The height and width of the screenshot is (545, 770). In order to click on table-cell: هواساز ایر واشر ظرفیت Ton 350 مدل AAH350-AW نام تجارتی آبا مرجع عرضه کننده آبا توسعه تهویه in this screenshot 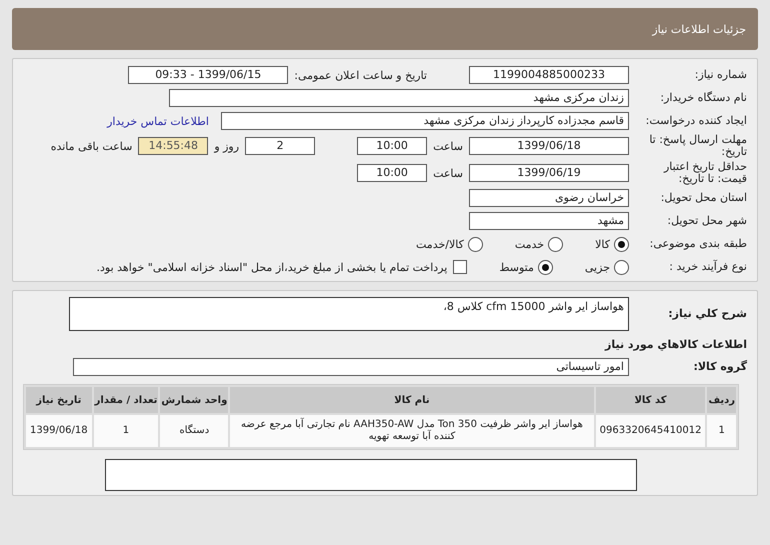, I will do `click(412, 431)`.